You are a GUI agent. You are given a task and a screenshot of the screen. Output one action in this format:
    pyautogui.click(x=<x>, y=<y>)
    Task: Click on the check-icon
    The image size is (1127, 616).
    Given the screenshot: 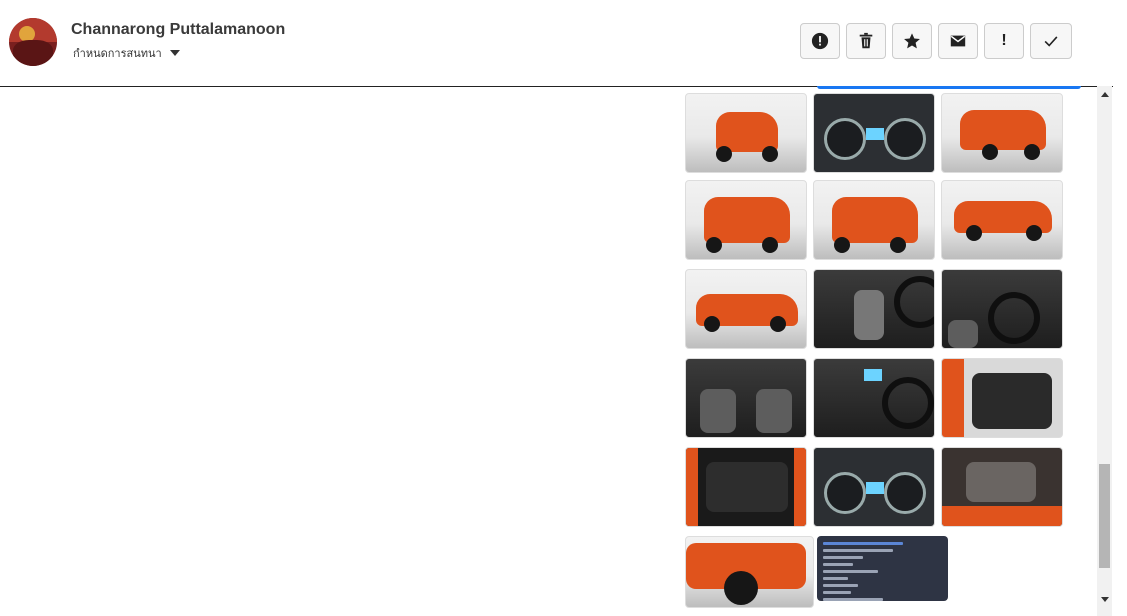 What is the action you would take?
    pyautogui.click(x=1051, y=41)
    